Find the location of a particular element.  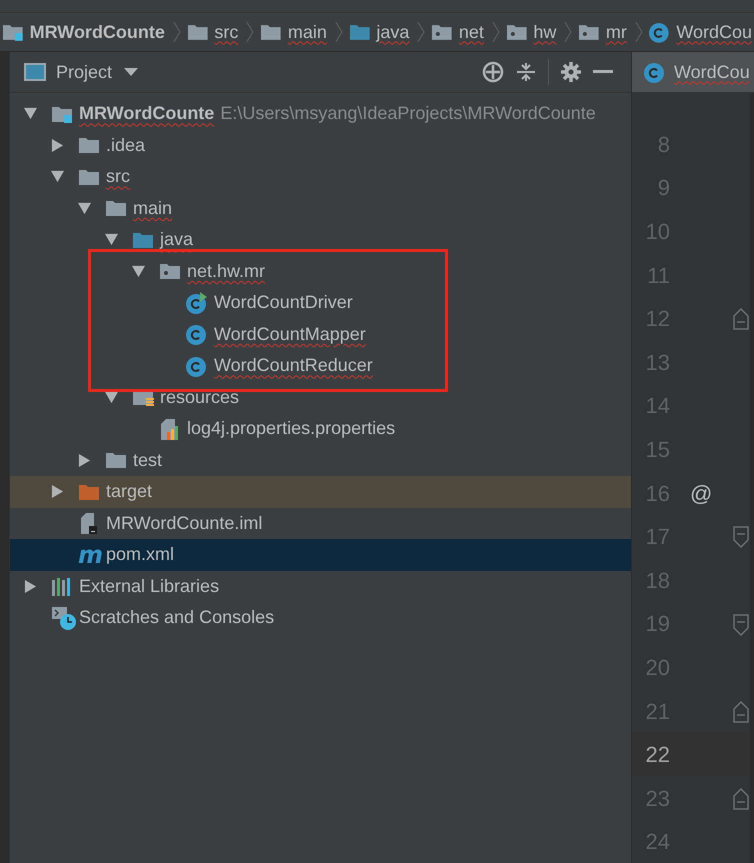

tree-row: java is located at coordinates (320, 240).